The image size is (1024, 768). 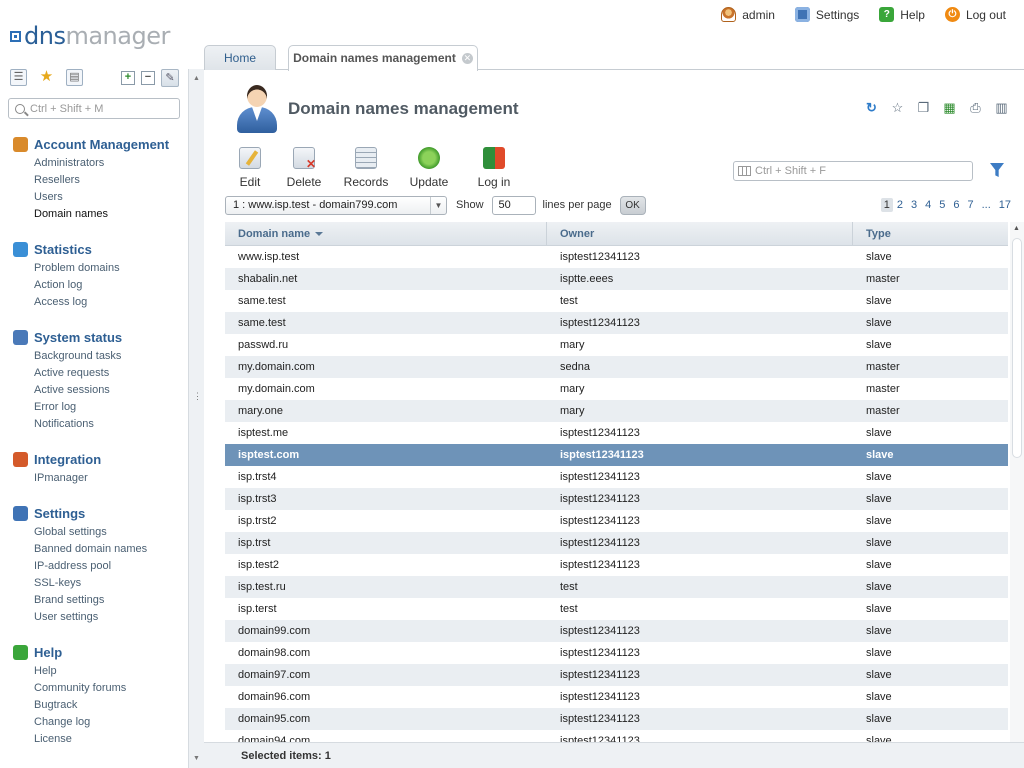 What do you see at coordinates (616, 565) in the screenshot?
I see `table-row: isp.test2 isptest12341123 slave` at bounding box center [616, 565].